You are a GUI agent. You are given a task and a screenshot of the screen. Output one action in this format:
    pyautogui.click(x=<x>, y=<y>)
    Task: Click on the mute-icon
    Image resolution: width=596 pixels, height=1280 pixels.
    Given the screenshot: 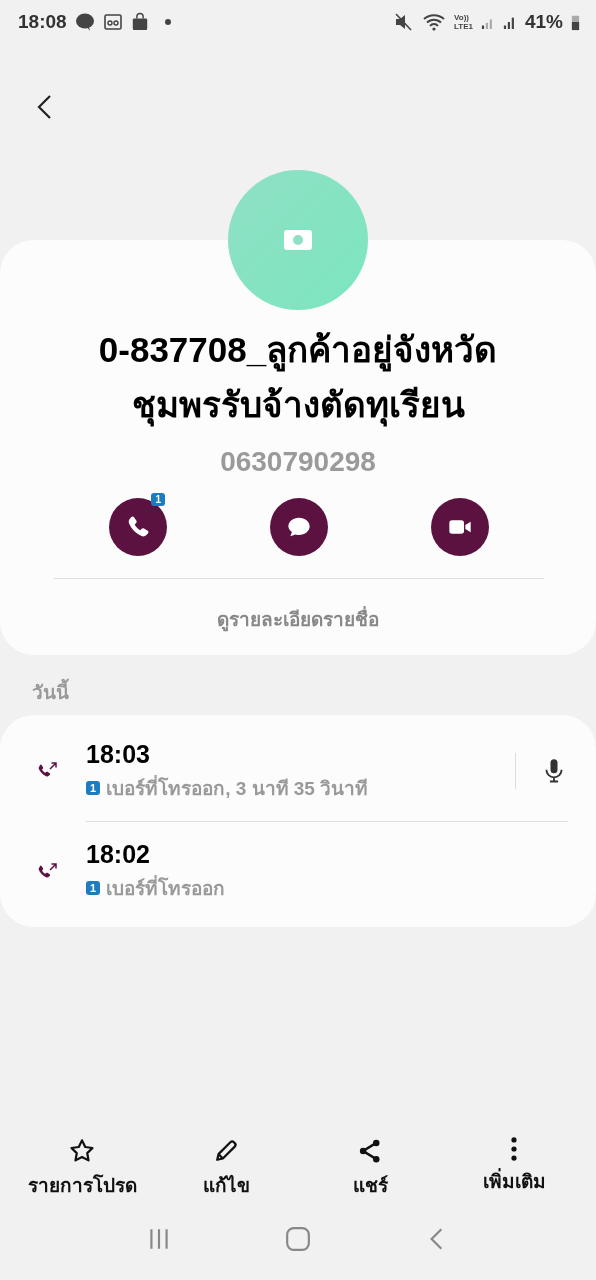 What is the action you would take?
    pyautogui.click(x=404, y=22)
    